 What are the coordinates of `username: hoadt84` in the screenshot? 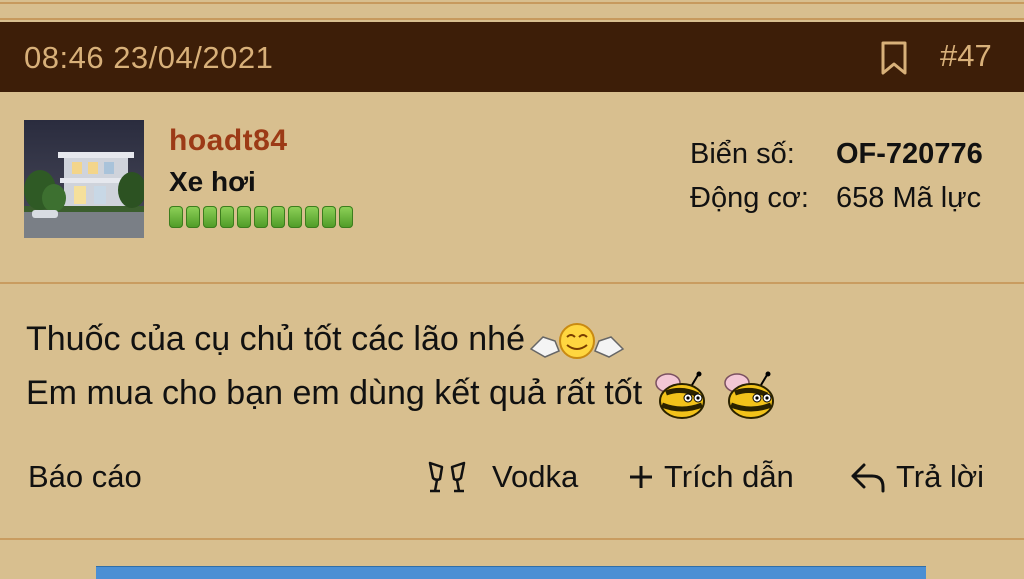 It's located at (228, 141).